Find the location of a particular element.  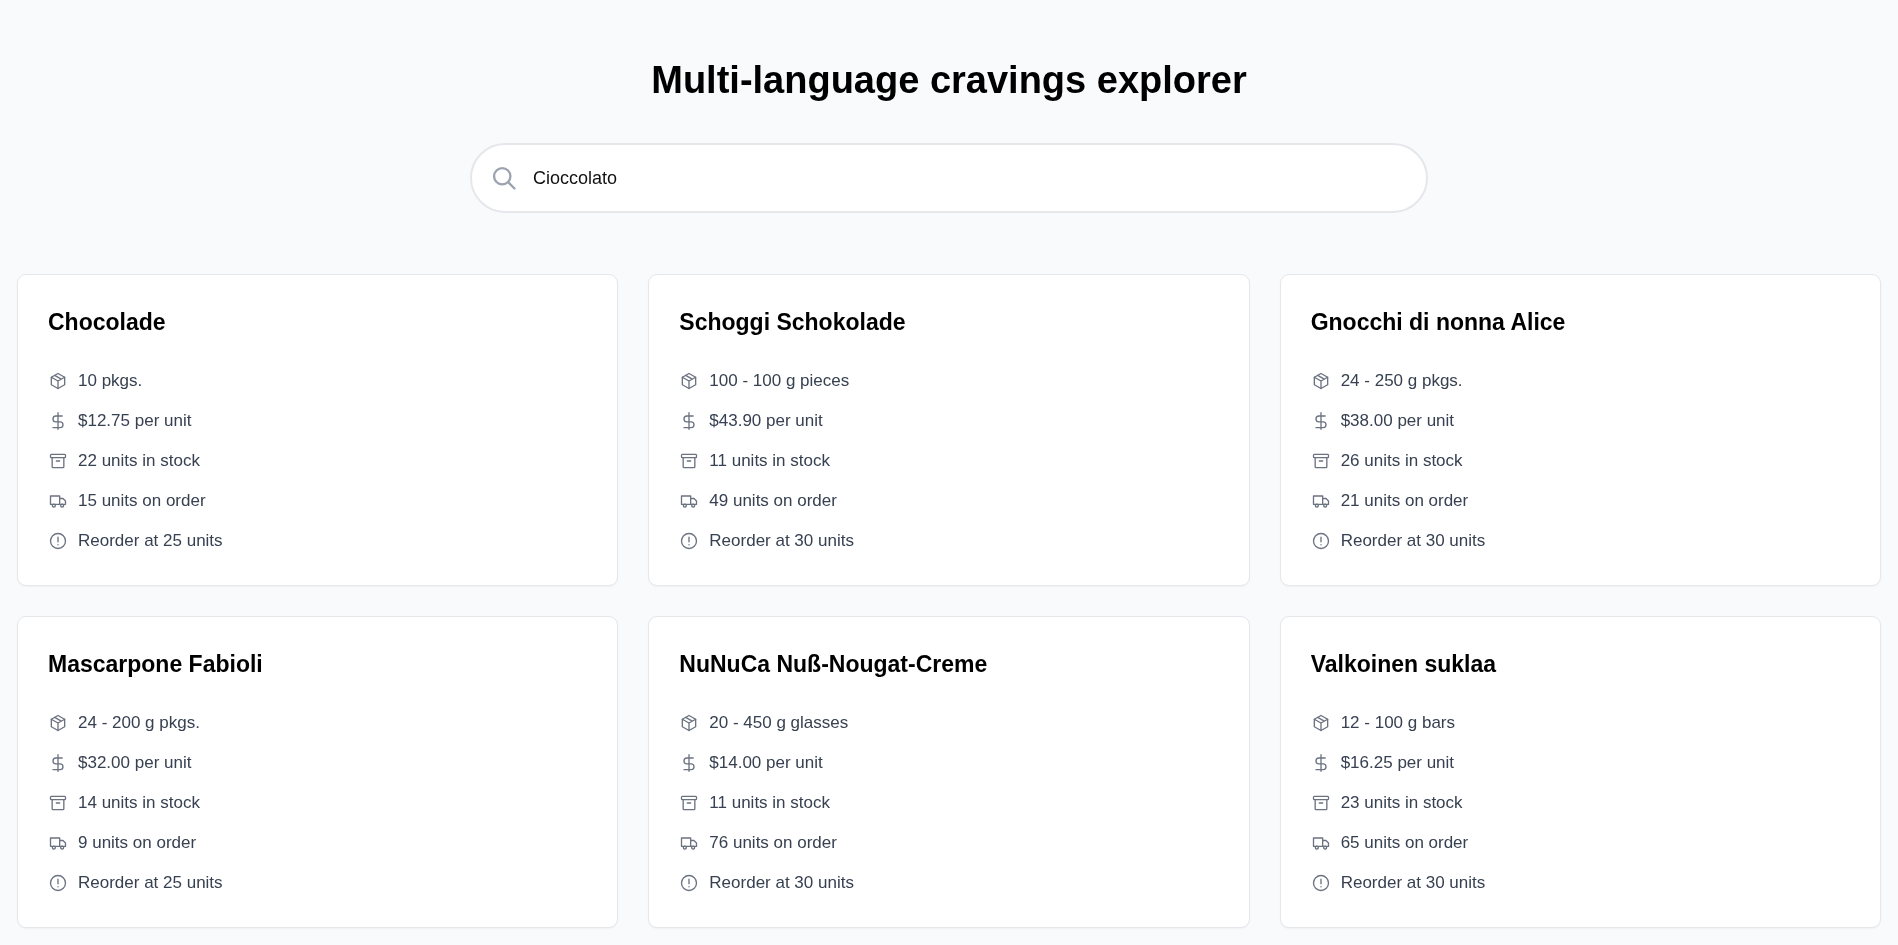

product-detail: 22 units in stock is located at coordinates (139, 461).